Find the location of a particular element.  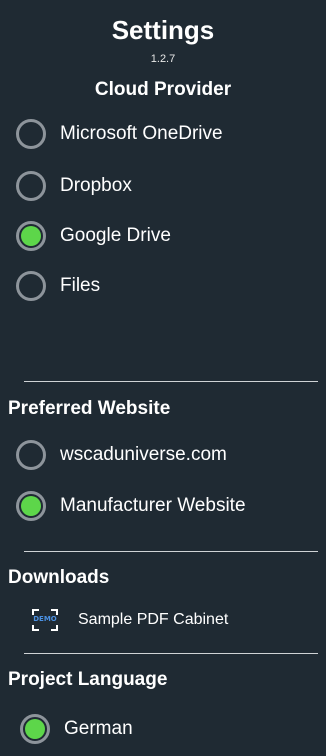

radio-option-wscaduniverse: wscaduniverse.com is located at coordinates (121, 455).